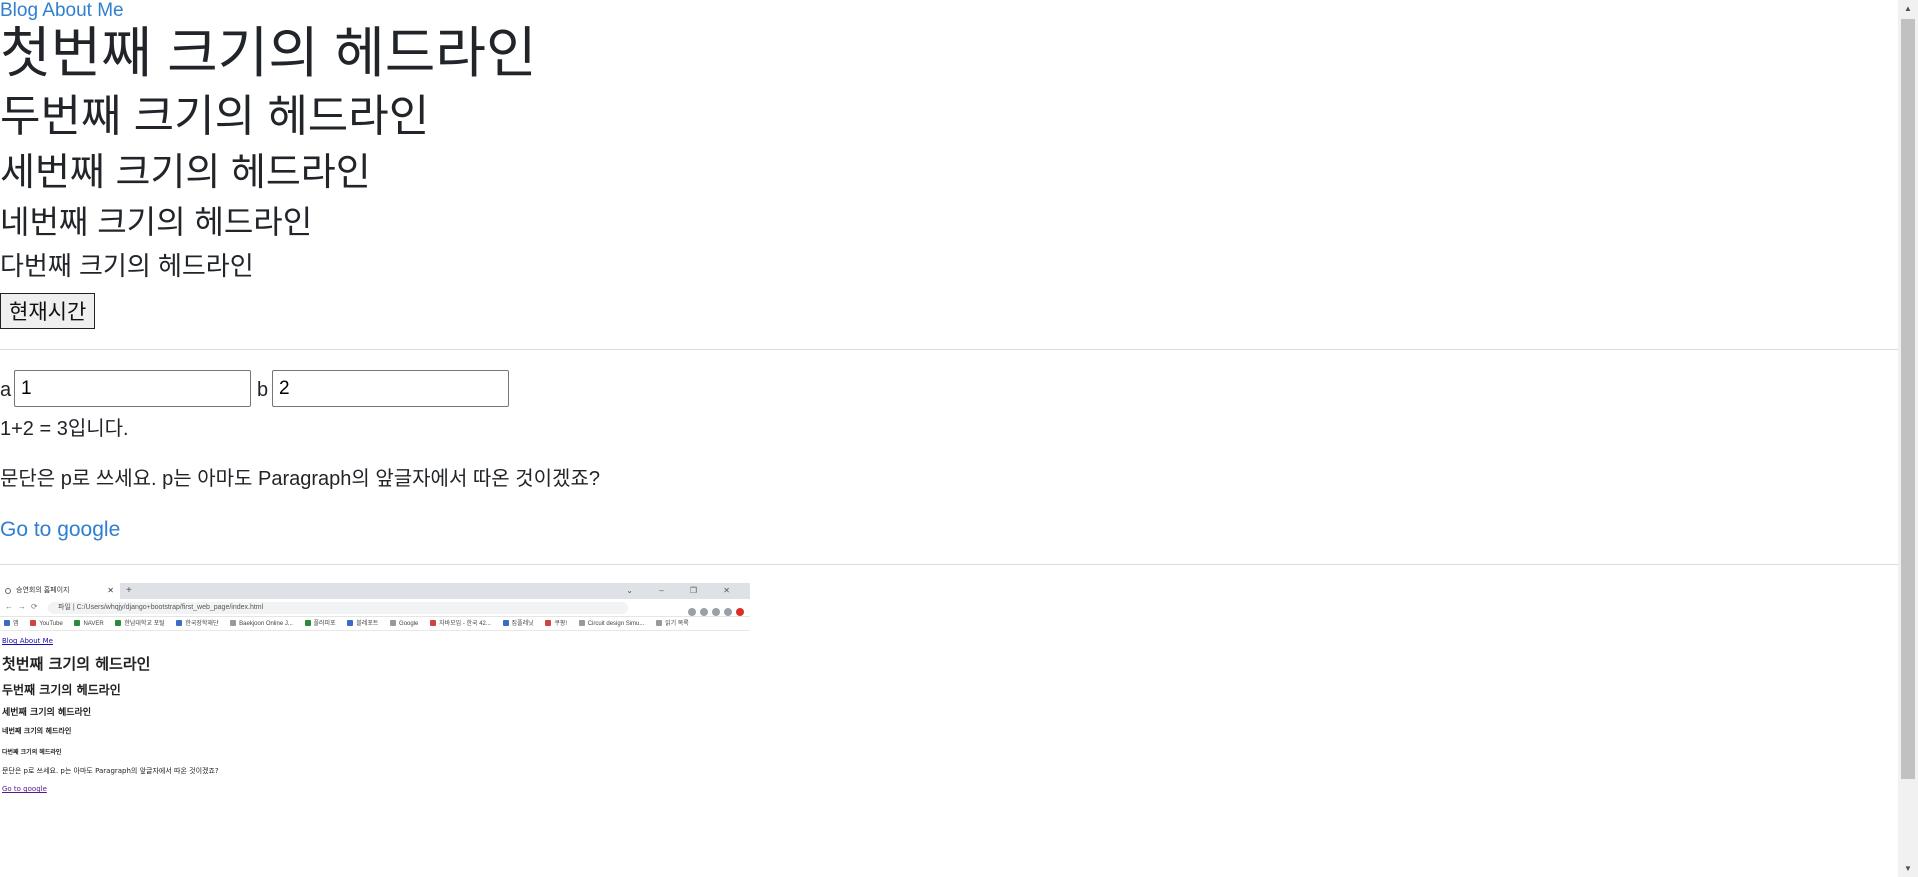 Image resolution: width=1918 pixels, height=877 pixels. I want to click on tab-title: 승연회의 홈페이지, so click(43, 590).